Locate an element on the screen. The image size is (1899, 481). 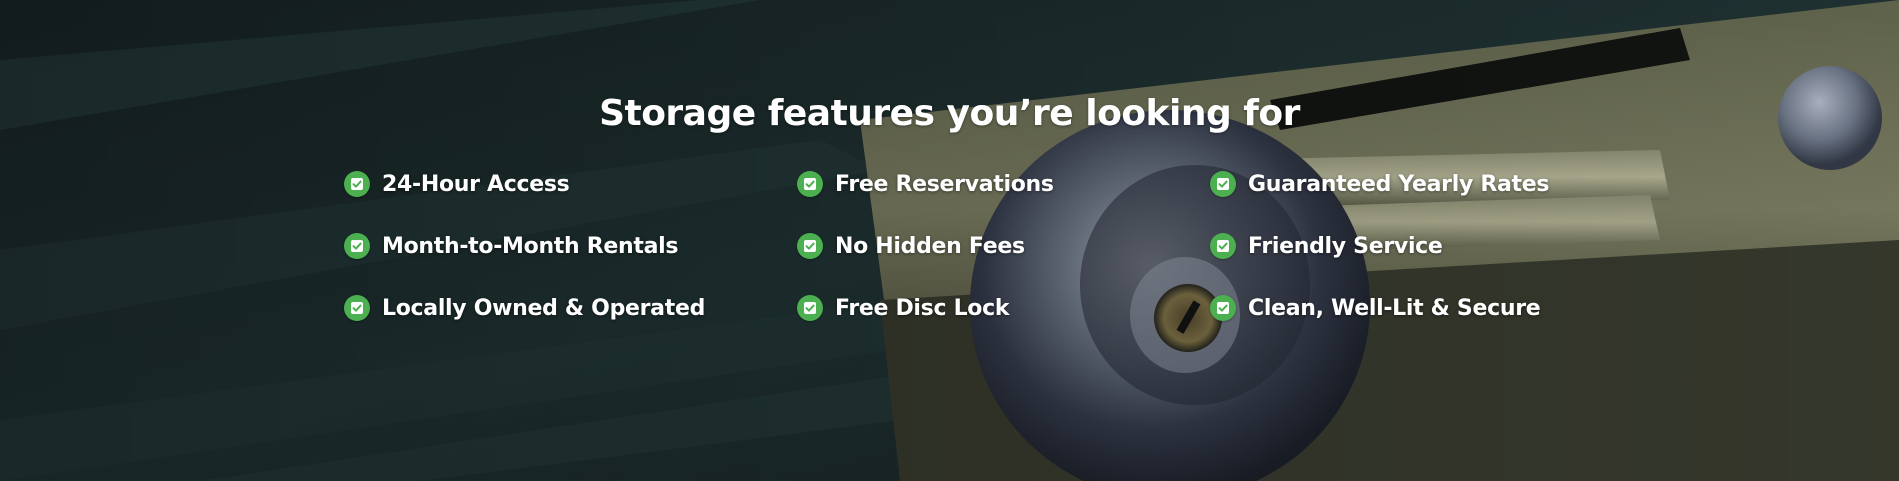
feature-label: Friendly Service is located at coordinates (1345, 246).